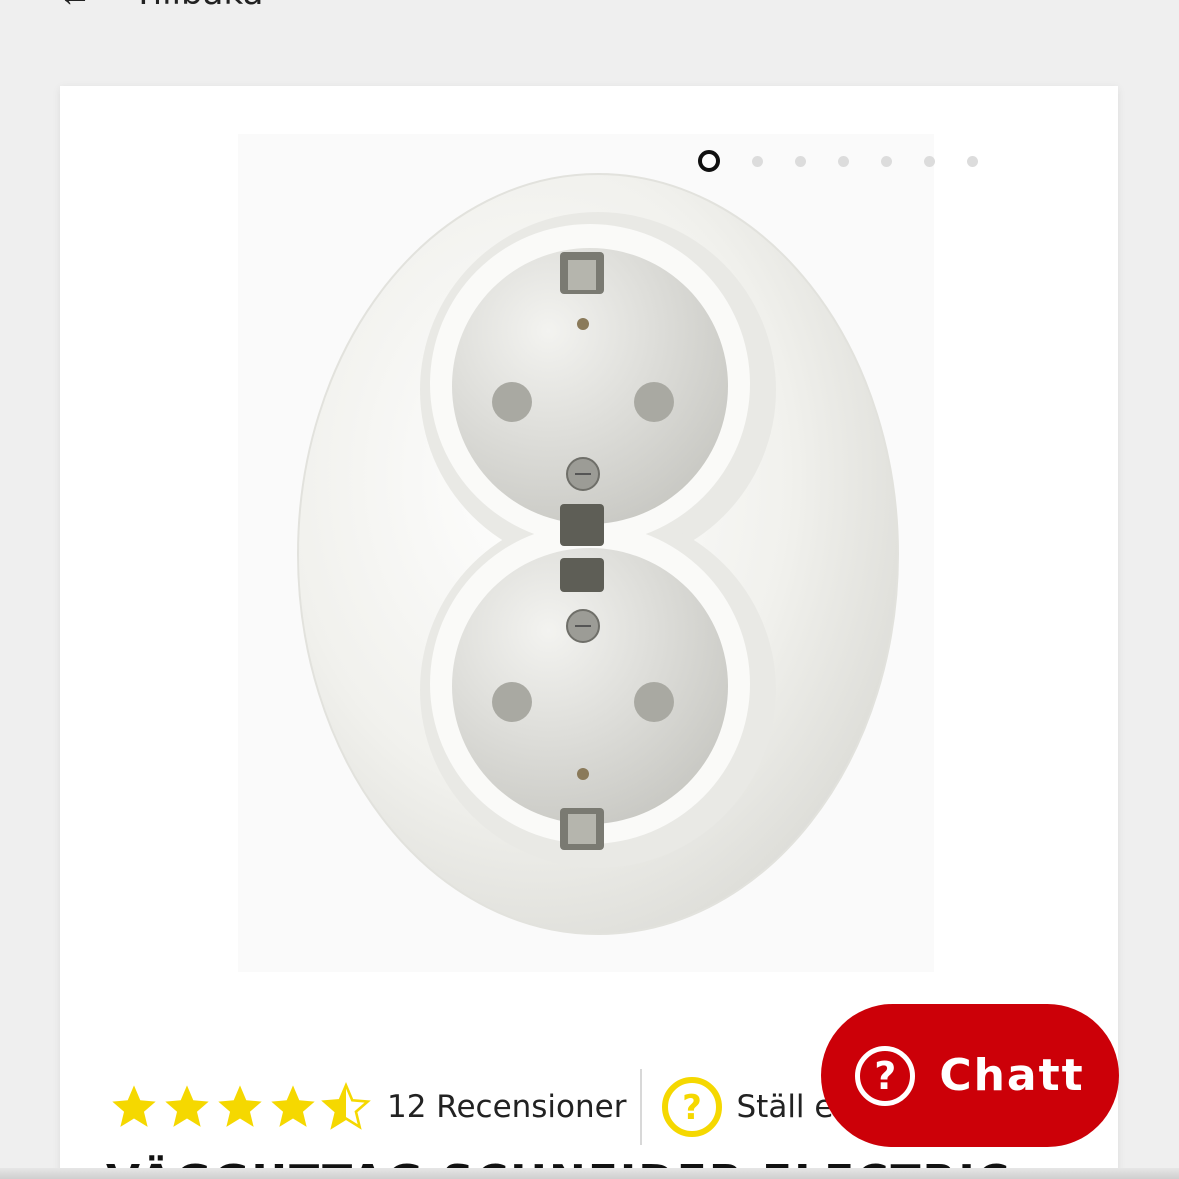 This screenshot has height=1179, width=1179. Describe the element at coordinates (1012, 1075) in the screenshot. I see `chat-label: Chatt` at that location.